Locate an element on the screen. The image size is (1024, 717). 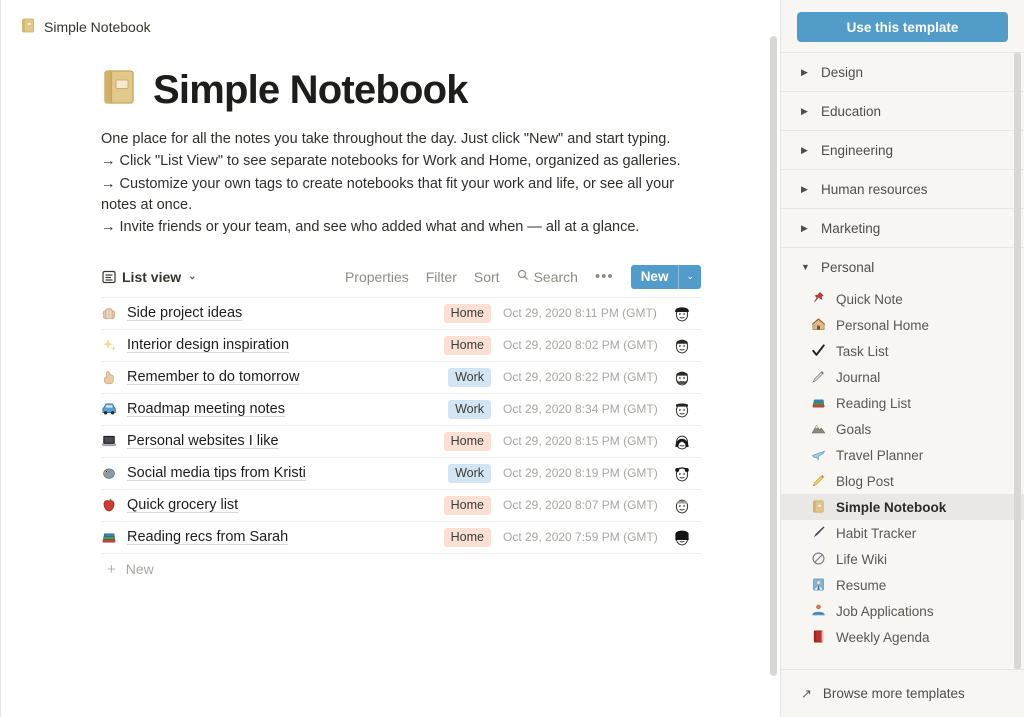
sidebar-item-job-applications: Job Applications is located at coordinates (902, 611).